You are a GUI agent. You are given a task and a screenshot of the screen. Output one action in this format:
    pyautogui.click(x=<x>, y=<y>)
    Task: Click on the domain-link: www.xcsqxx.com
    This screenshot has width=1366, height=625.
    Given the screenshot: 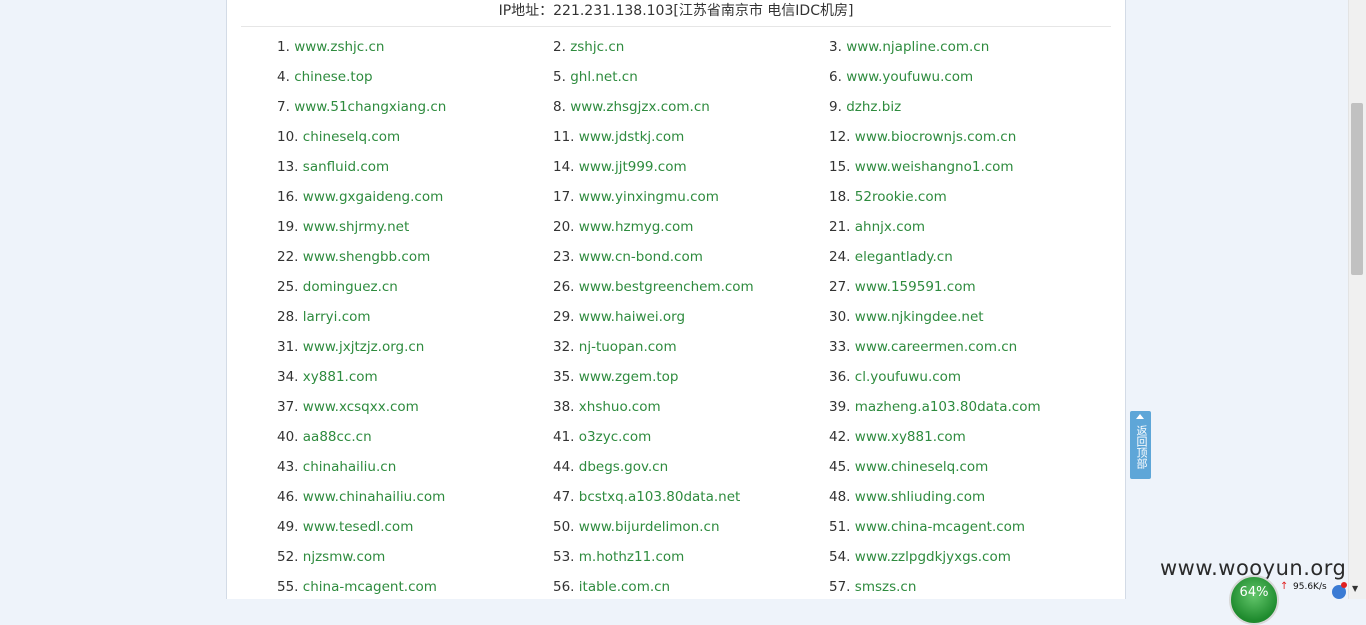 What is the action you would take?
    pyautogui.click(x=361, y=407)
    